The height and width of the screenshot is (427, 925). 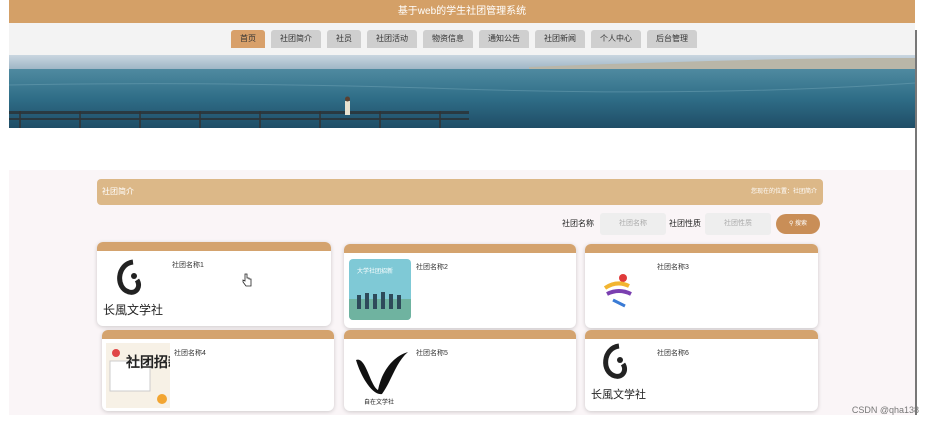 I want to click on club-type-input: 社团性质, so click(x=738, y=224).